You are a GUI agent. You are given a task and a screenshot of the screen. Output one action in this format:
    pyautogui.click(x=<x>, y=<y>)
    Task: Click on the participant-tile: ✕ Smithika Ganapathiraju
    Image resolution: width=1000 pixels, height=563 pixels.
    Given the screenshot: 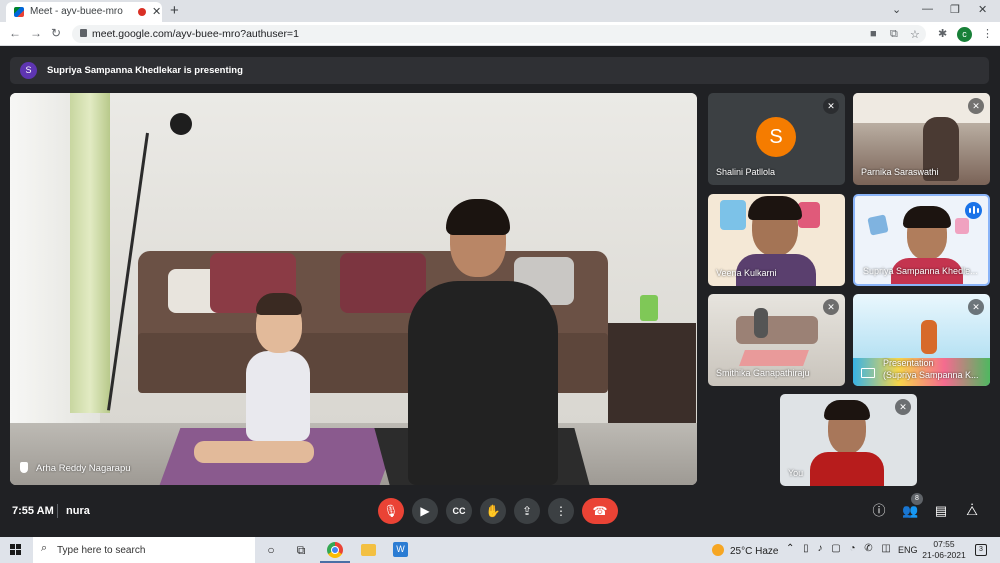 What is the action you would take?
    pyautogui.click(x=776, y=340)
    